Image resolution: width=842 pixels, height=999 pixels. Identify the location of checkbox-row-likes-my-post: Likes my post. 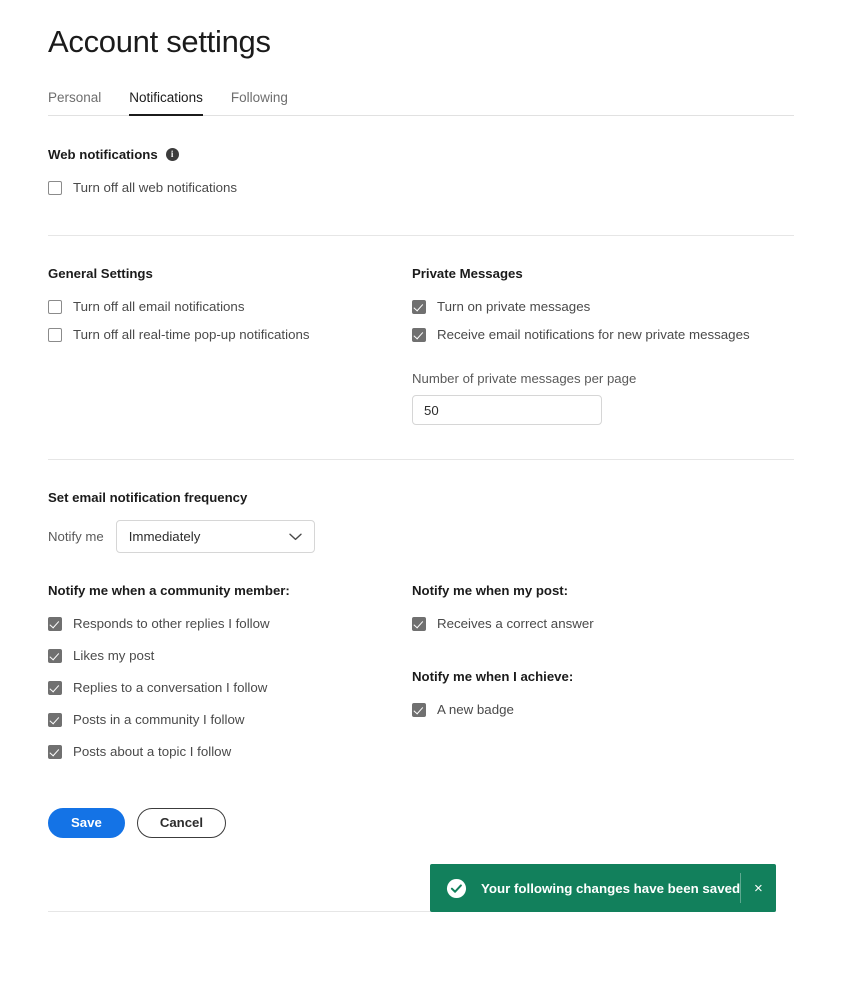
(230, 656).